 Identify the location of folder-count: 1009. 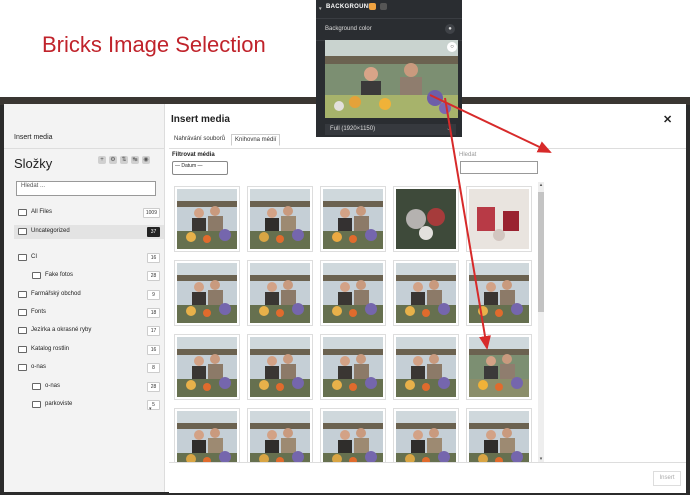
(151, 213).